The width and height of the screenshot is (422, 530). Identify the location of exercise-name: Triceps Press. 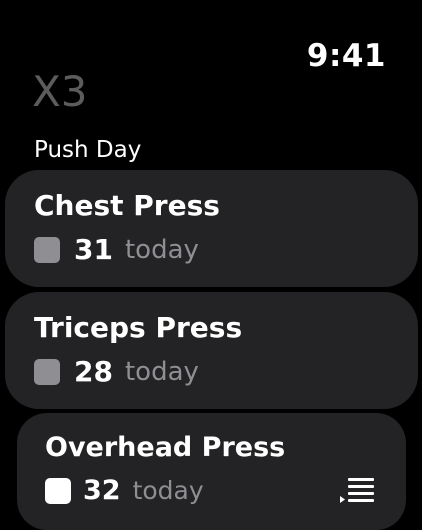
(138, 327).